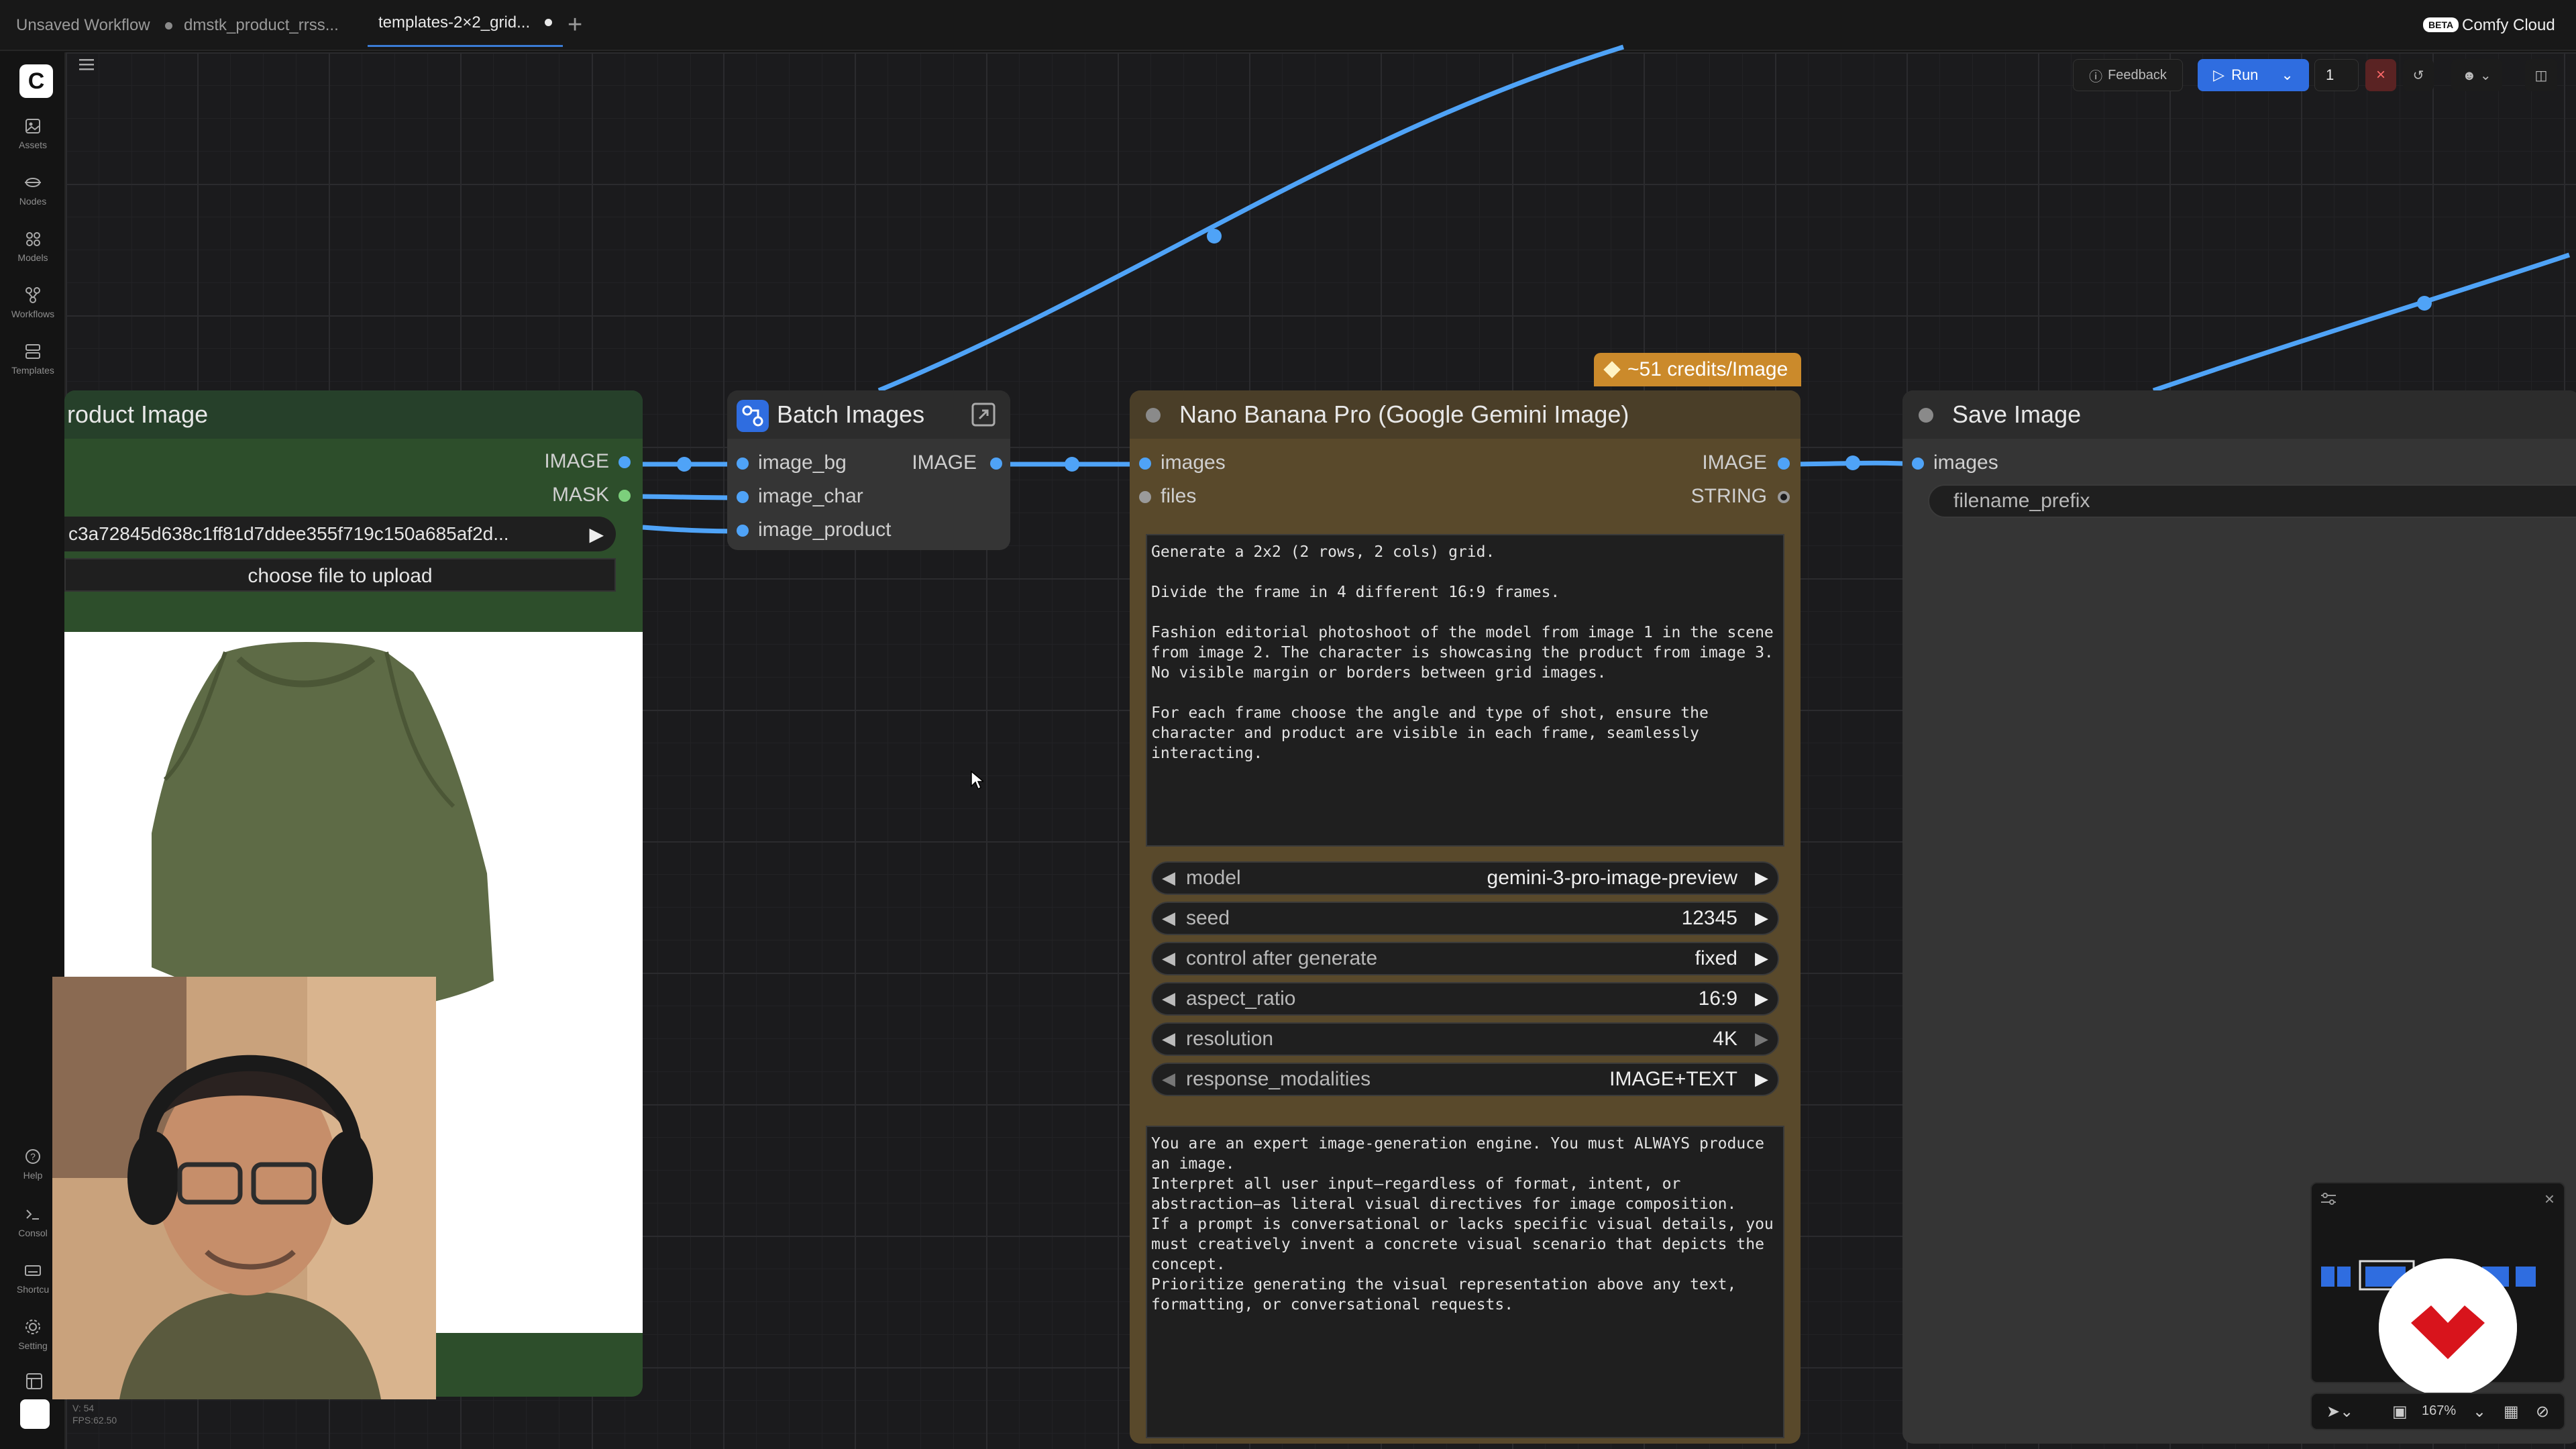  I want to click on input-label-image-product: image_product, so click(825, 530).